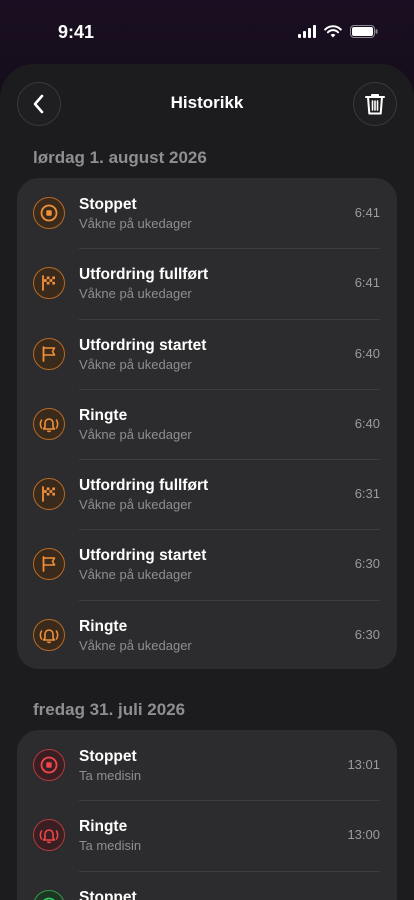 This screenshot has height=900, width=414. I want to click on history-row: Ringte Våkne på ukedager 6:40, so click(207, 423).